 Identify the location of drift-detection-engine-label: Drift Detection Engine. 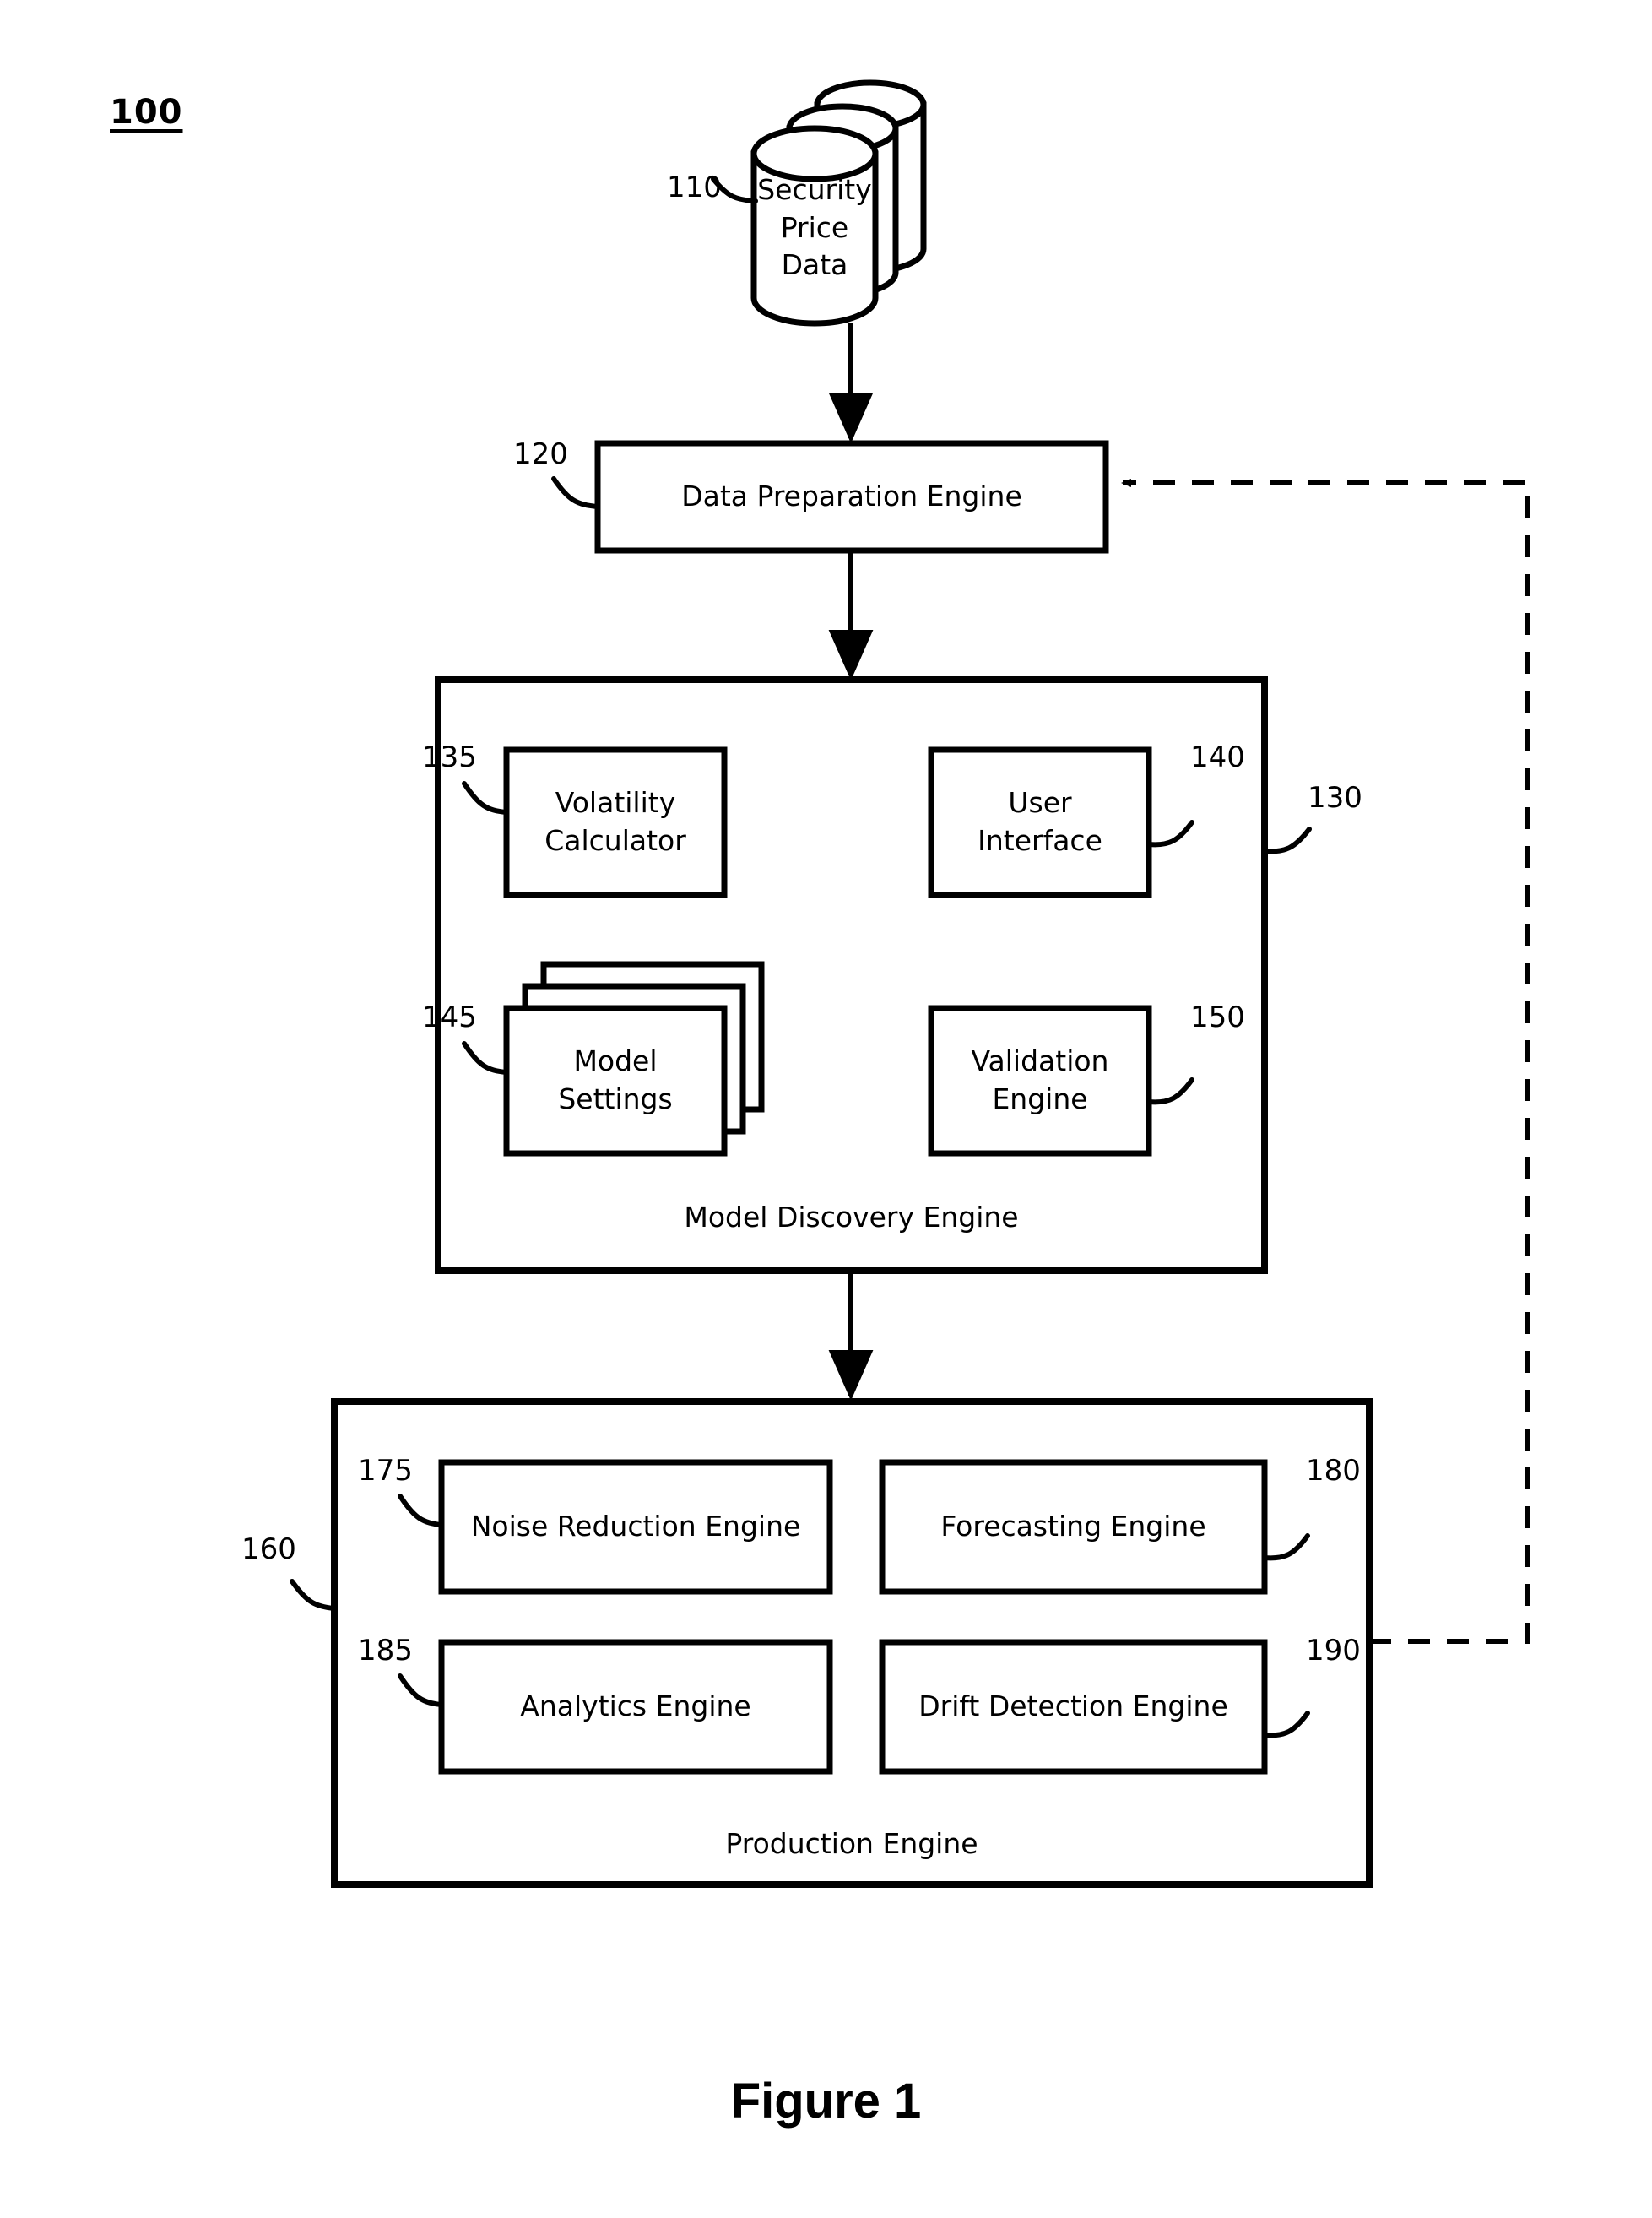
(1073, 1706).